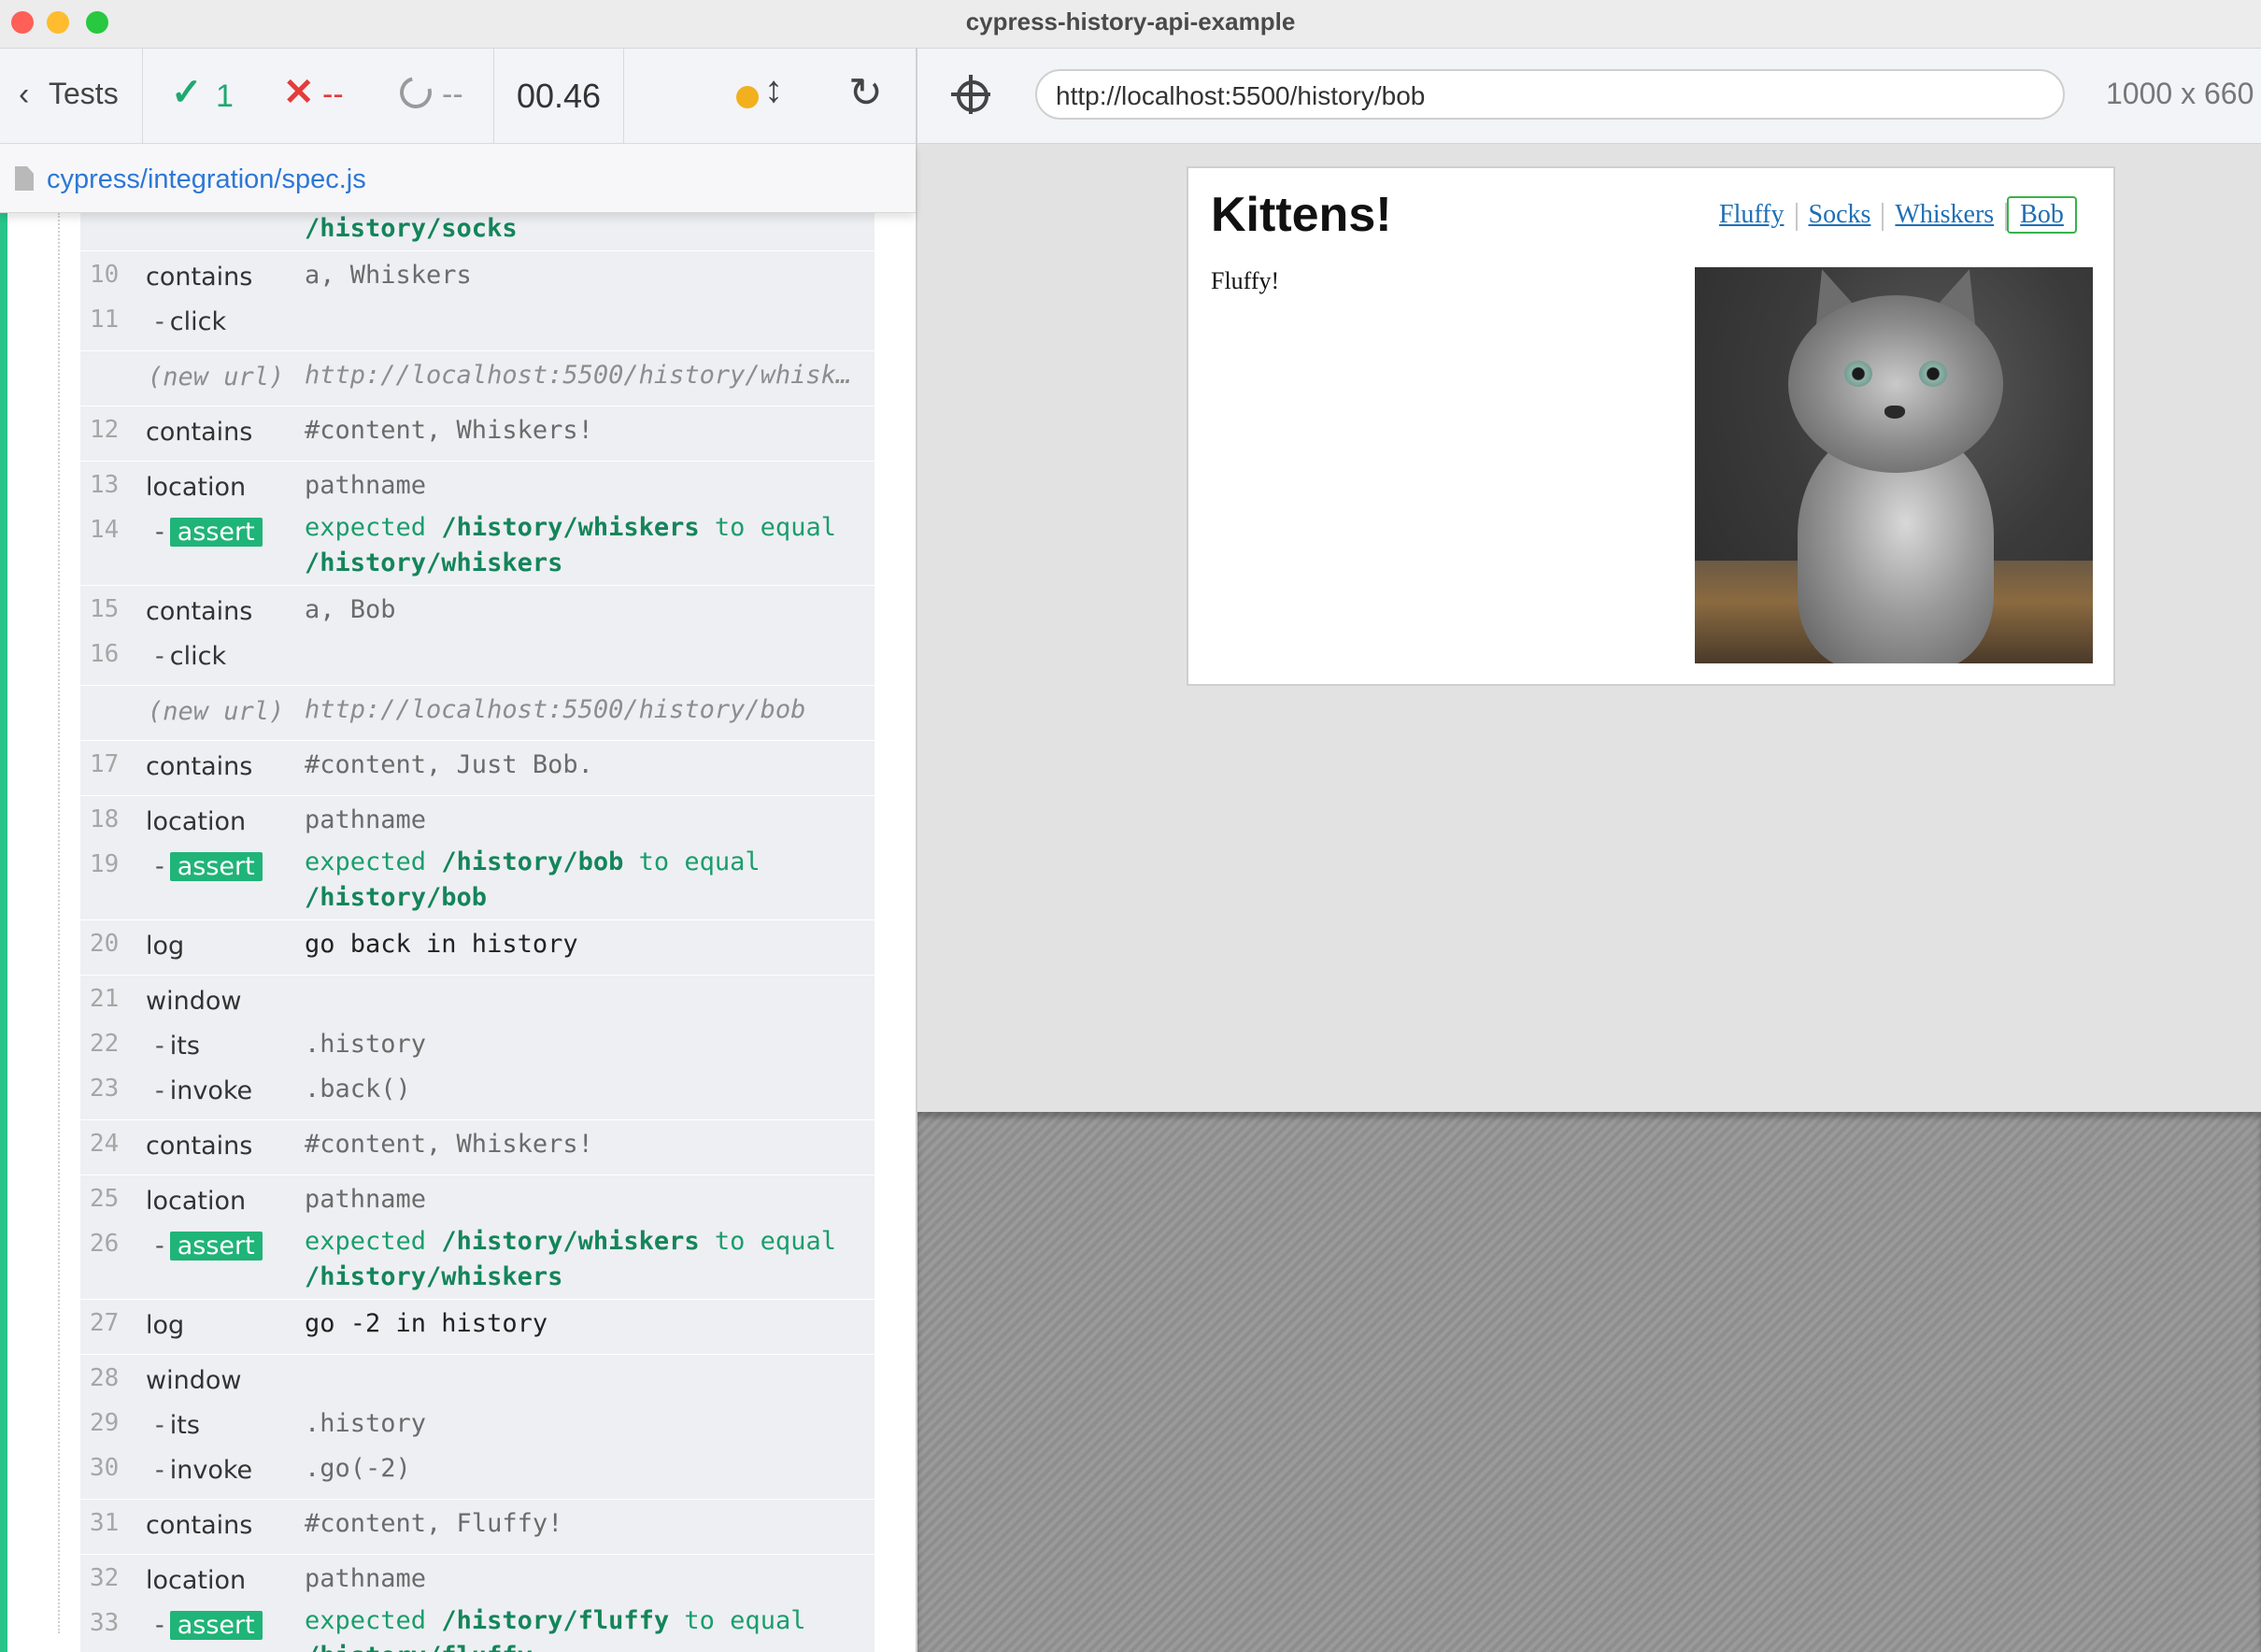  Describe the element at coordinates (477, 612) in the screenshot. I see `command-row: 15 contains a, Bob` at that location.